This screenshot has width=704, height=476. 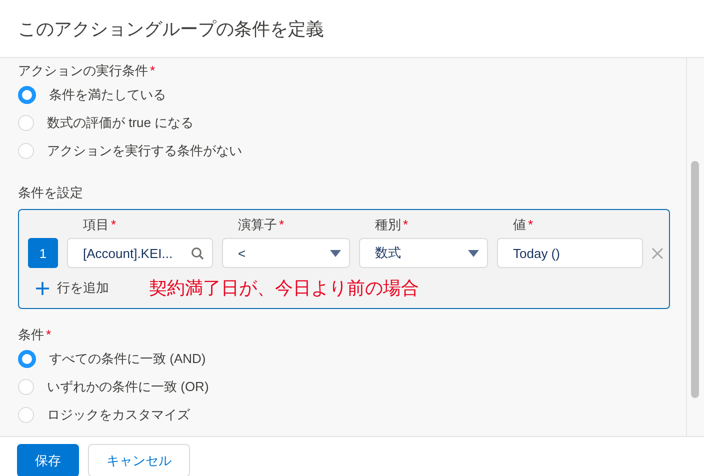 What do you see at coordinates (286, 253) in the screenshot?
I see `dropdown-field: <` at bounding box center [286, 253].